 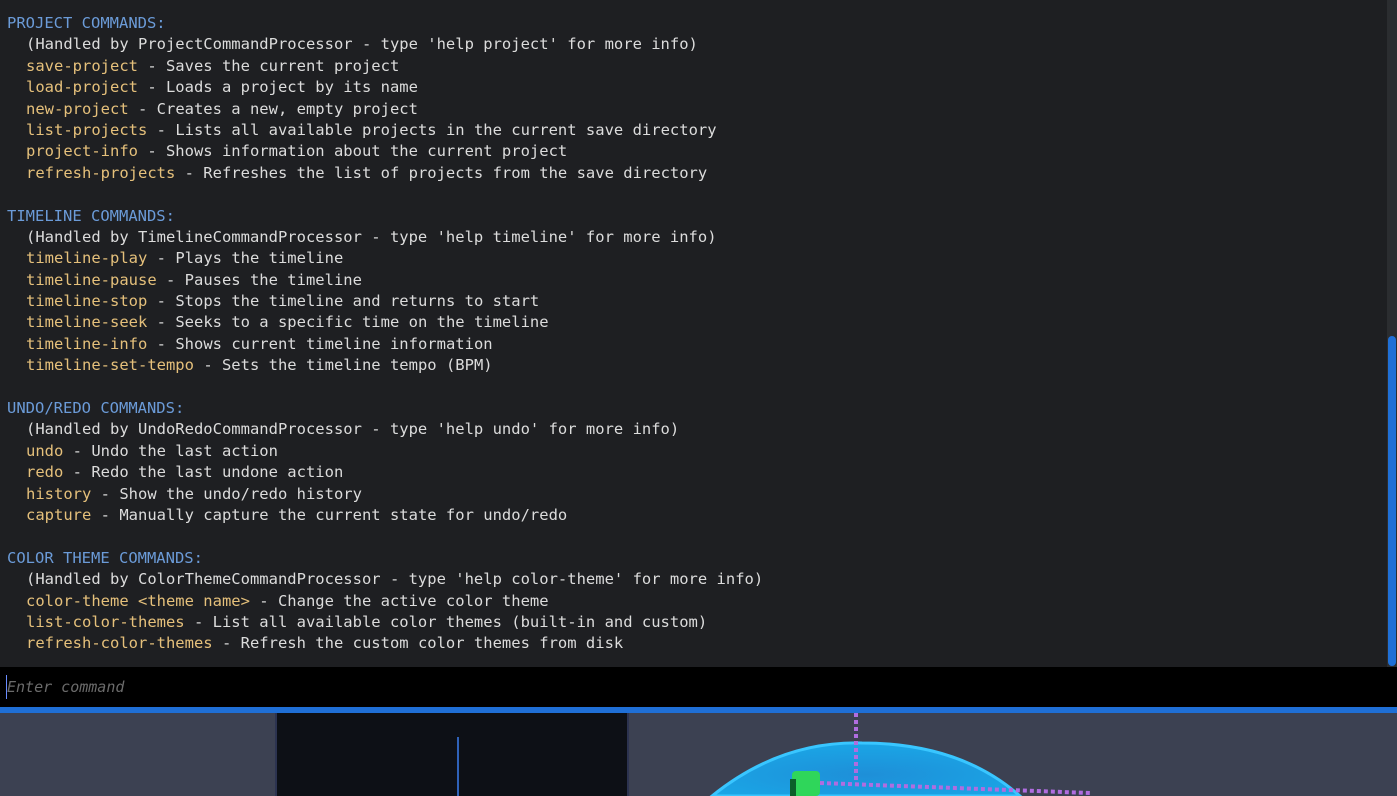 What do you see at coordinates (385, 258) in the screenshot?
I see `command-row: timeline-play - Plays the timeline` at bounding box center [385, 258].